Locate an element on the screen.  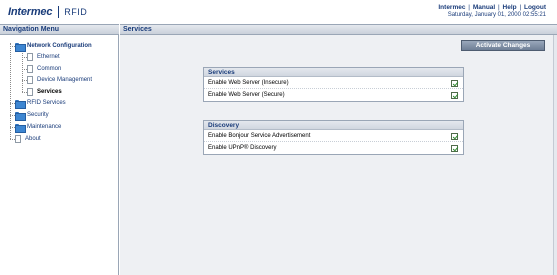
setting-row: Enable Web Server (Insecure) is located at coordinates (333, 83).